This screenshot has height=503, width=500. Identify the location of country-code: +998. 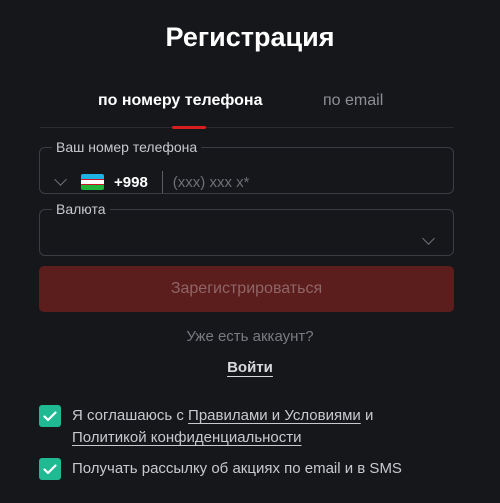
(131, 182).